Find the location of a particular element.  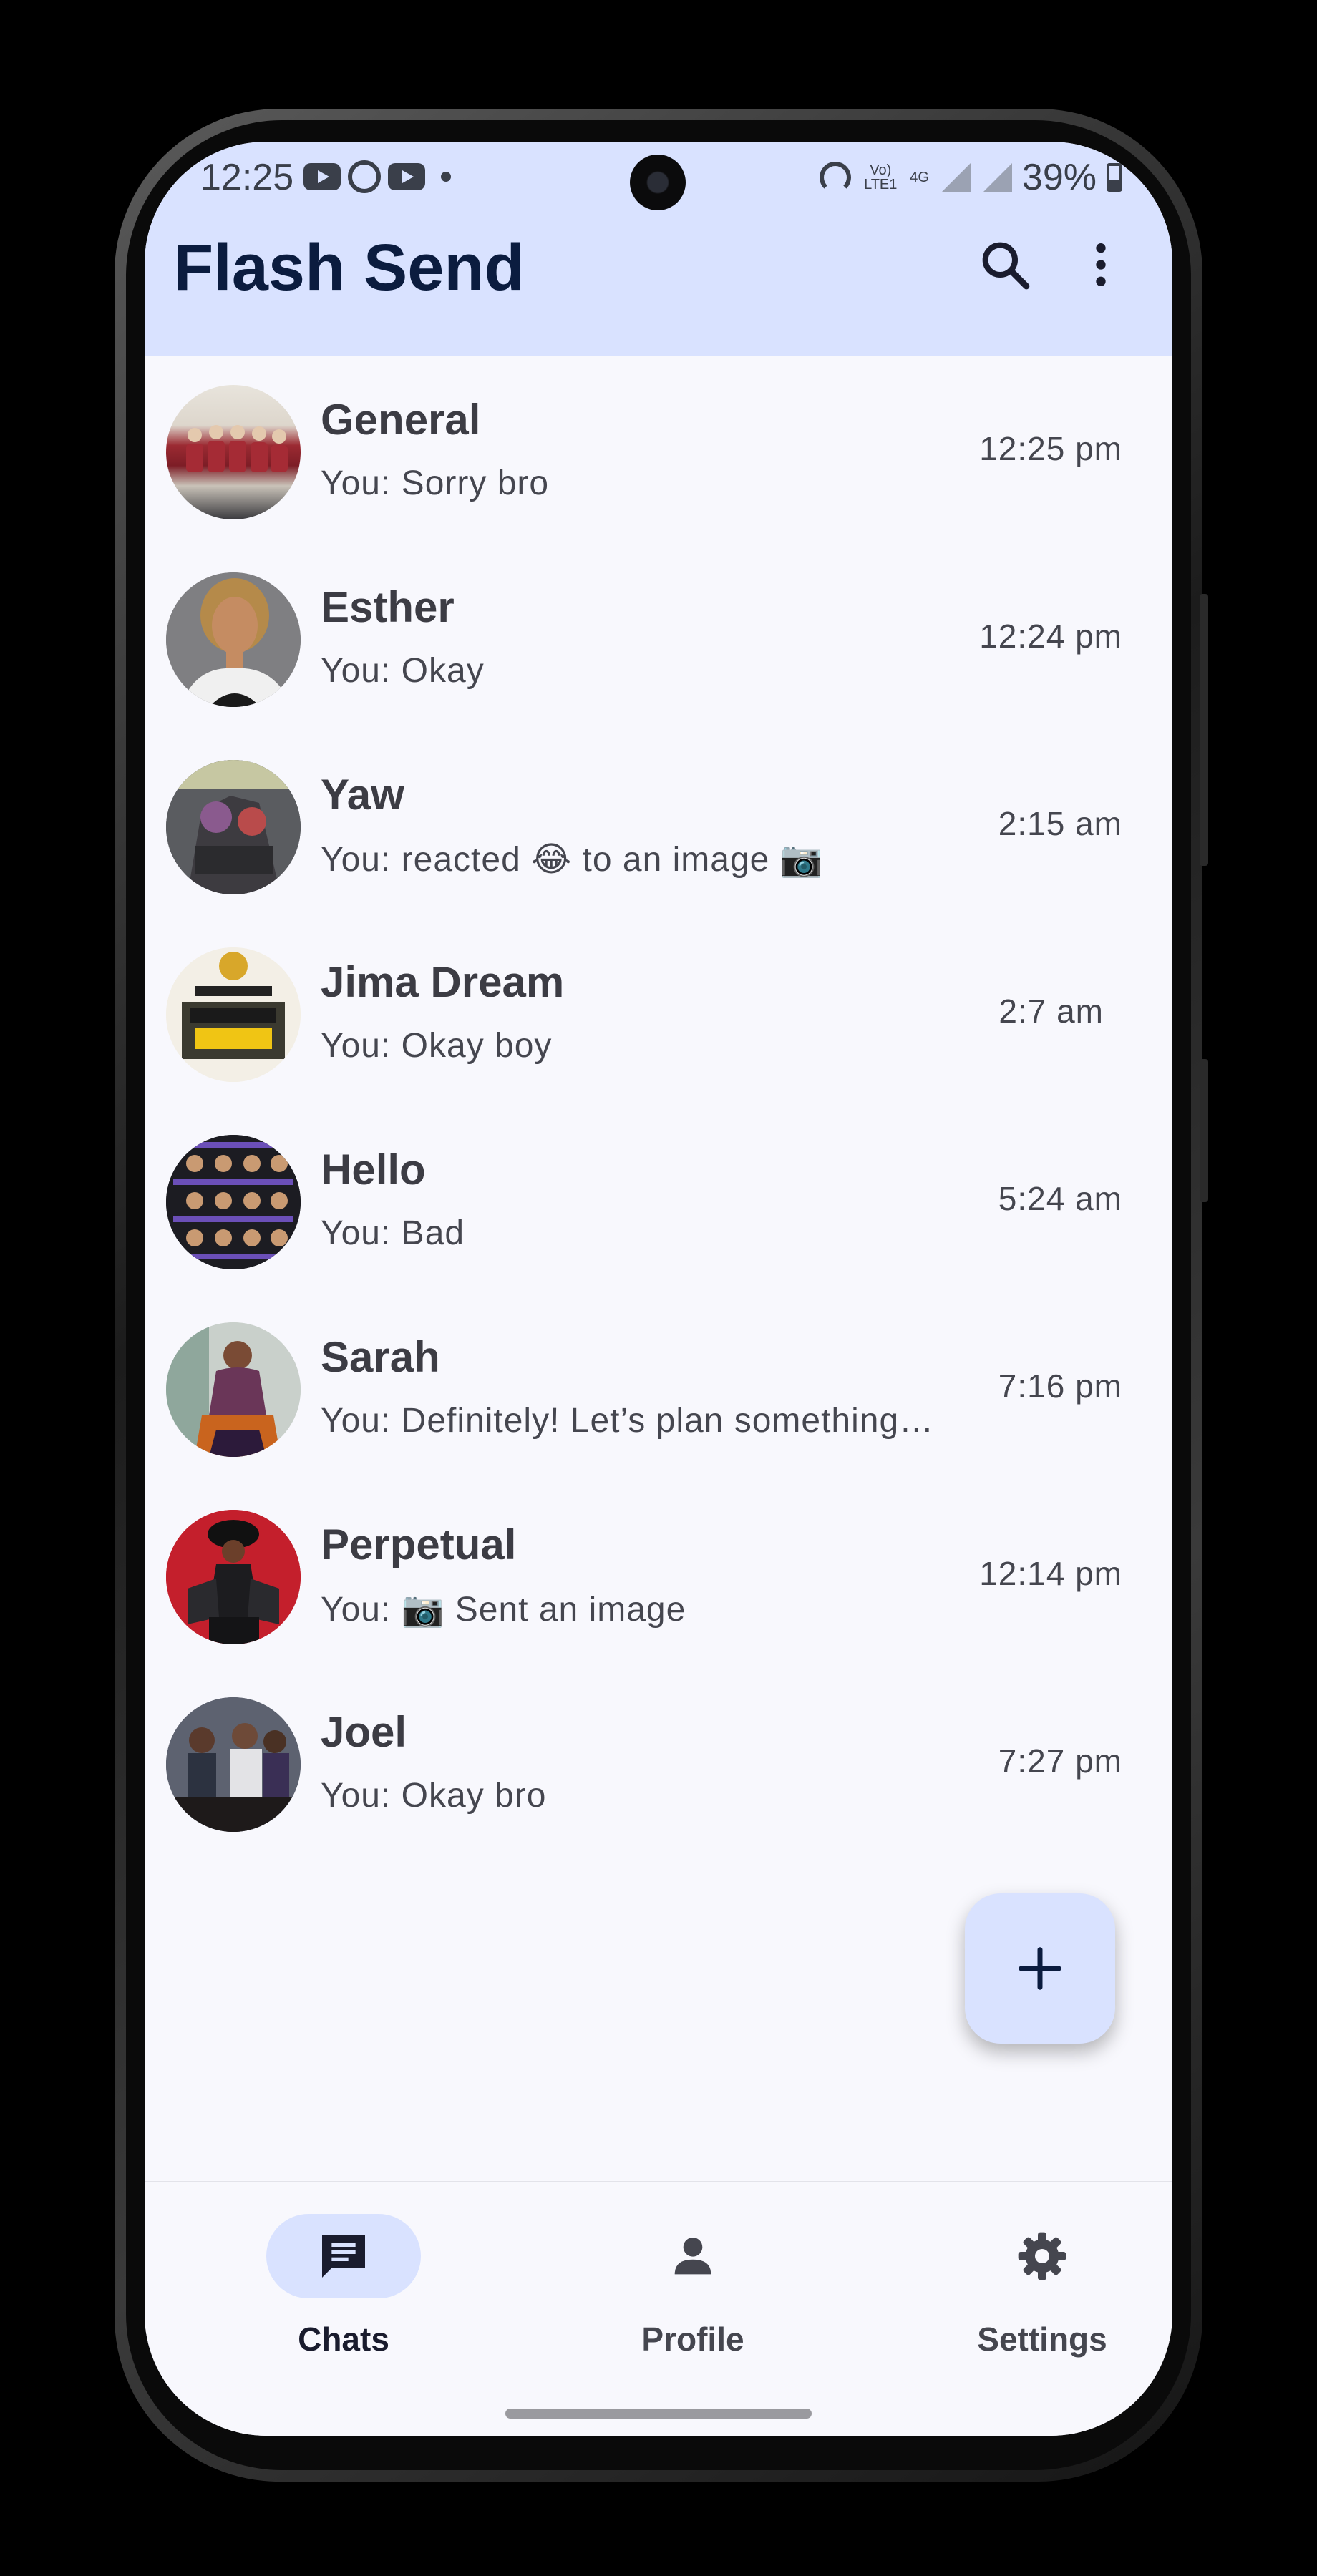

front-camera is located at coordinates (658, 182).